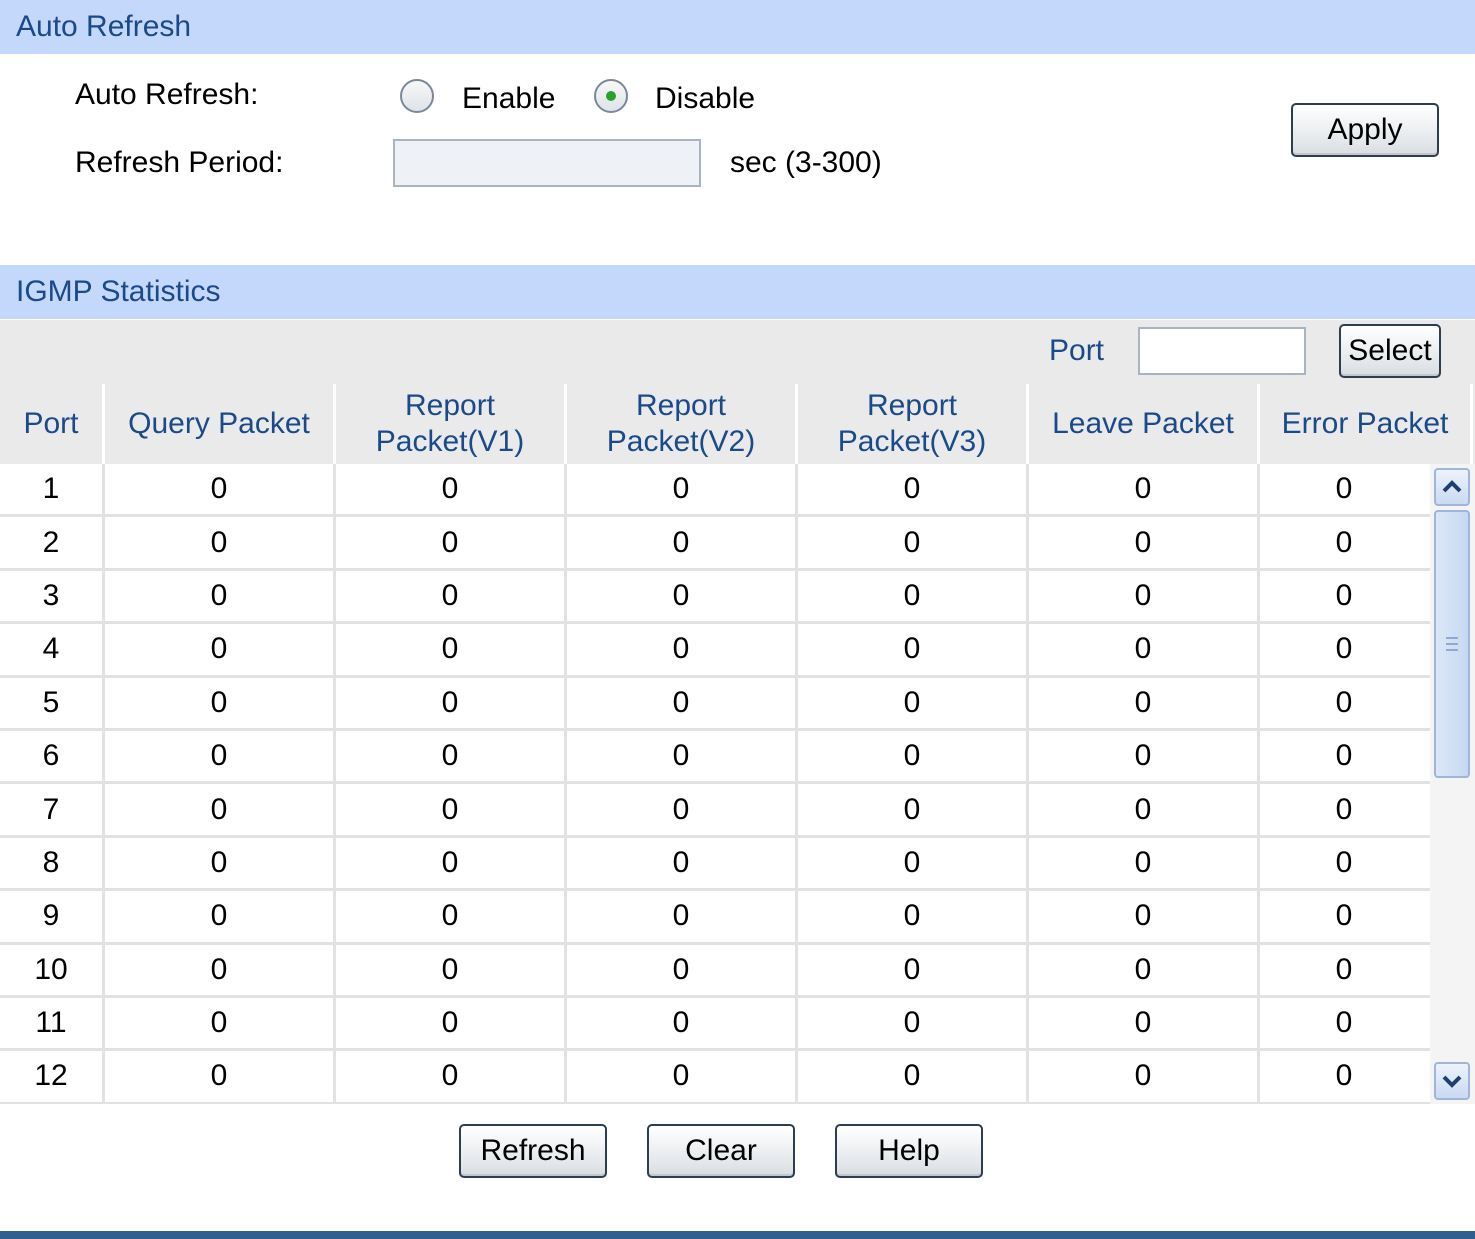 This screenshot has width=1475, height=1239. I want to click on table-row: 5000000, so click(715, 704).